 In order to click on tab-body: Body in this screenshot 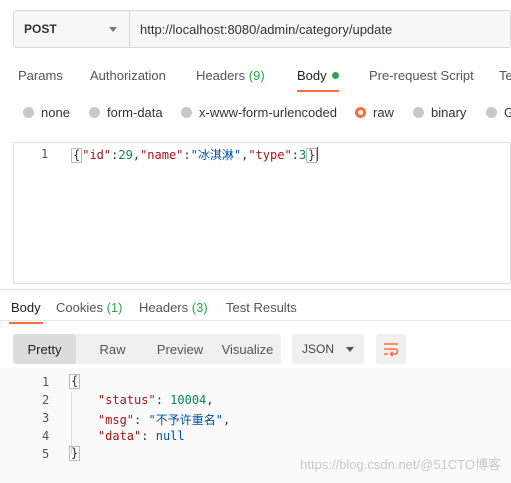, I will do `click(318, 80)`.